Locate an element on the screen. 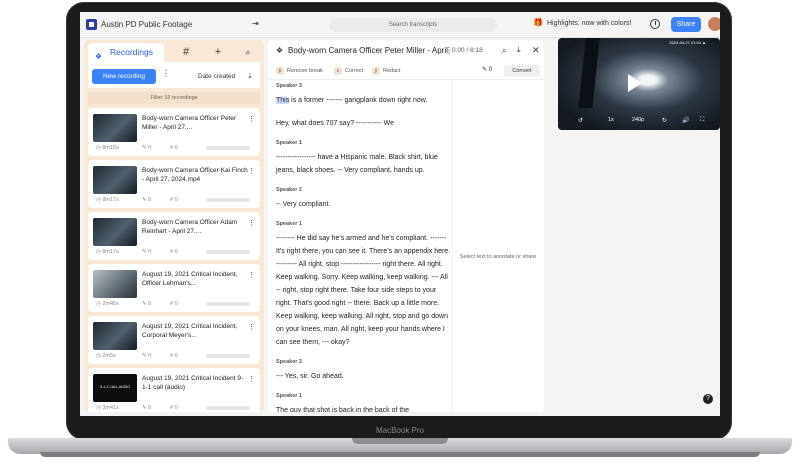 The width and height of the screenshot is (800, 466). avatar is located at coordinates (713, 24).